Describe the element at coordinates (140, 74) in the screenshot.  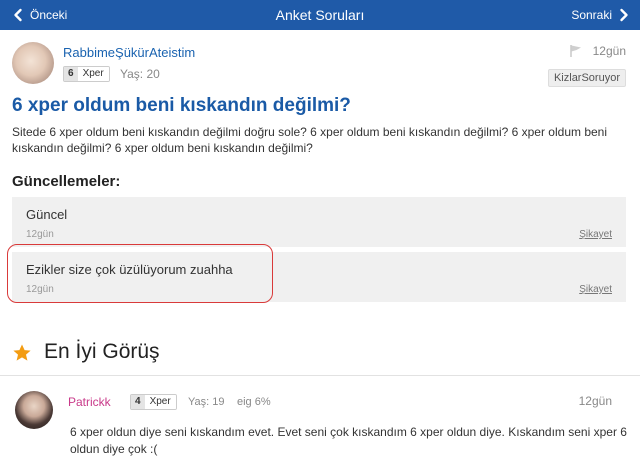
I see `author-age: Yaş: 20` at that location.